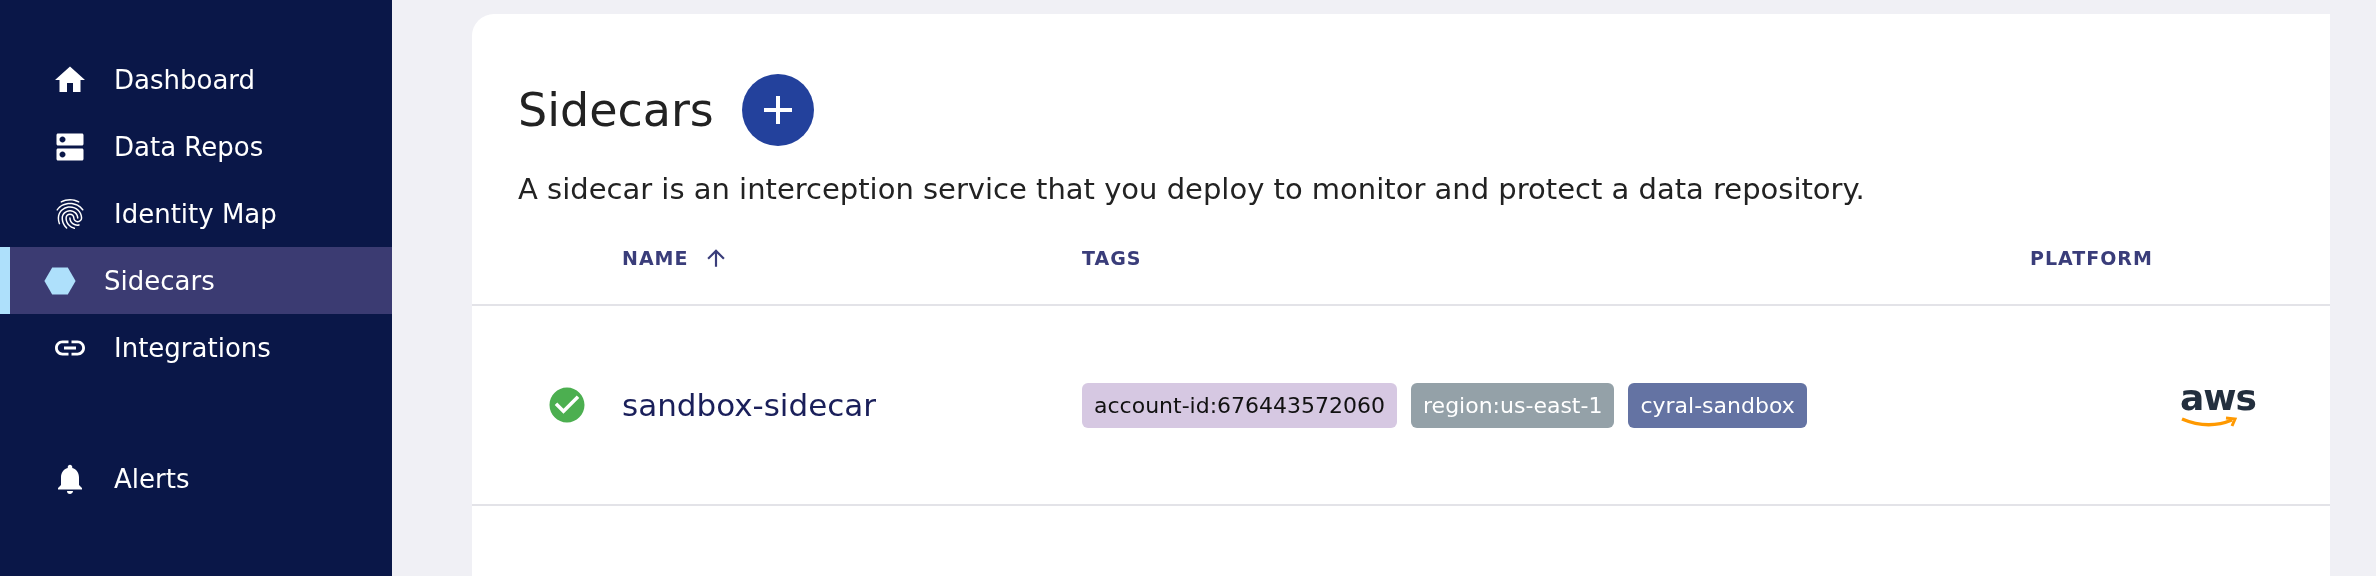 The width and height of the screenshot is (2376, 576). What do you see at coordinates (1513, 405) in the screenshot?
I see `tag: region:us-east-1` at bounding box center [1513, 405].